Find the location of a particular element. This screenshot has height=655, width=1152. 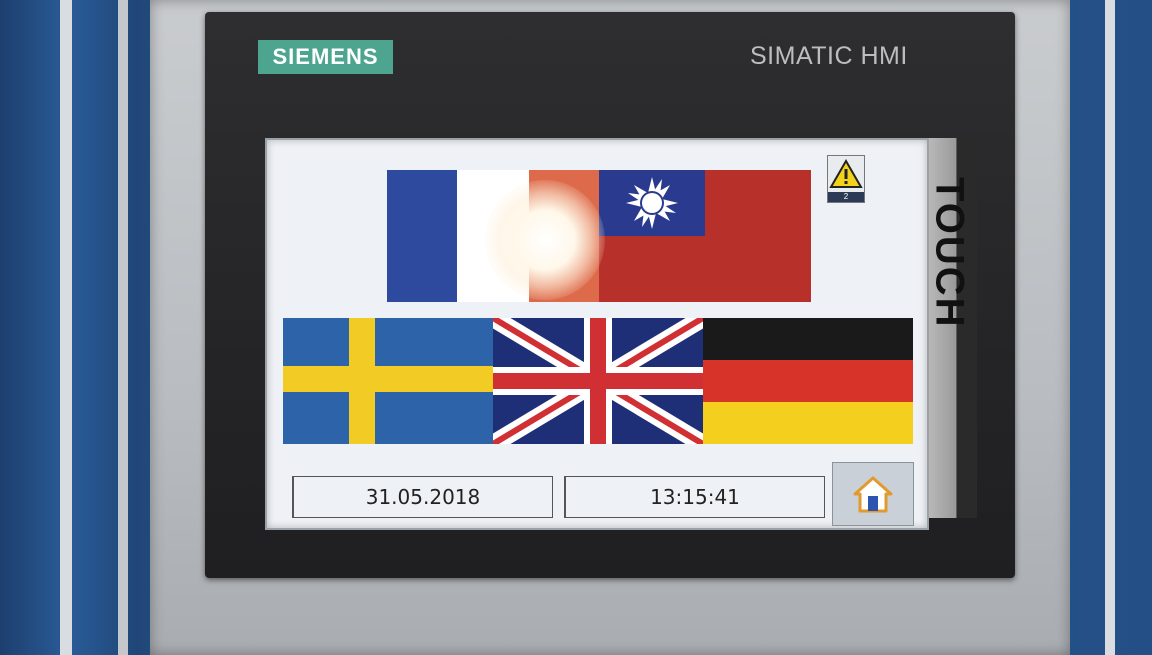

flag-france-blue is located at coordinates (422, 236).